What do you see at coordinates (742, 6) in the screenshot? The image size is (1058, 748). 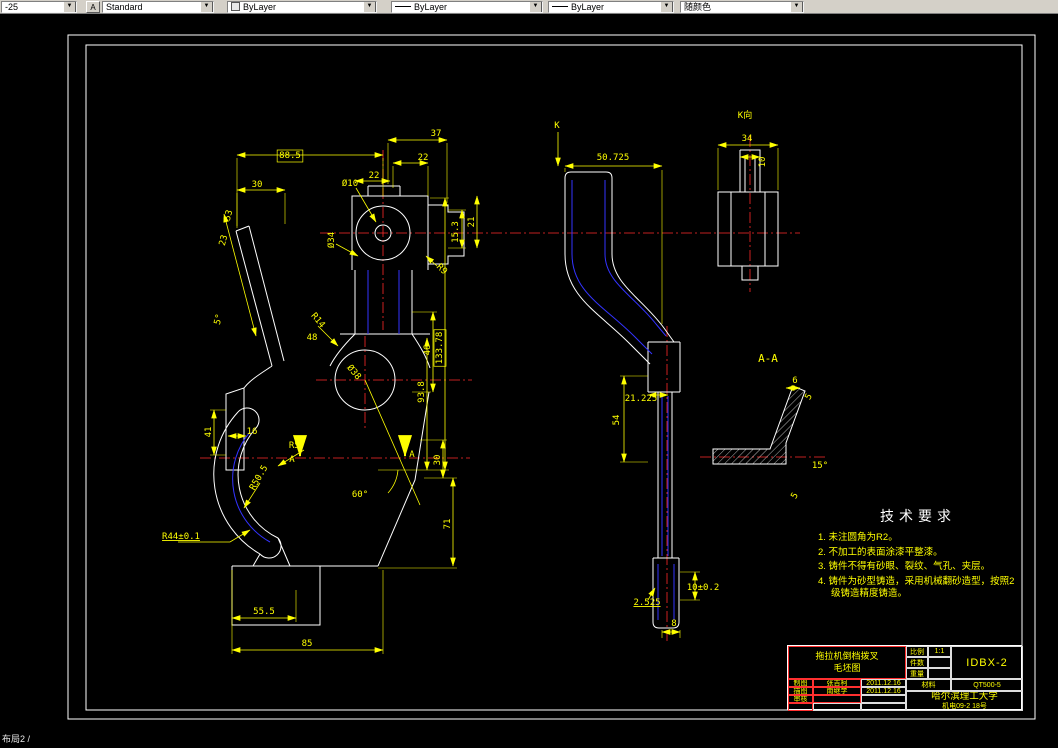 I see `plot-style-combo: 随颜色 ▼` at bounding box center [742, 6].